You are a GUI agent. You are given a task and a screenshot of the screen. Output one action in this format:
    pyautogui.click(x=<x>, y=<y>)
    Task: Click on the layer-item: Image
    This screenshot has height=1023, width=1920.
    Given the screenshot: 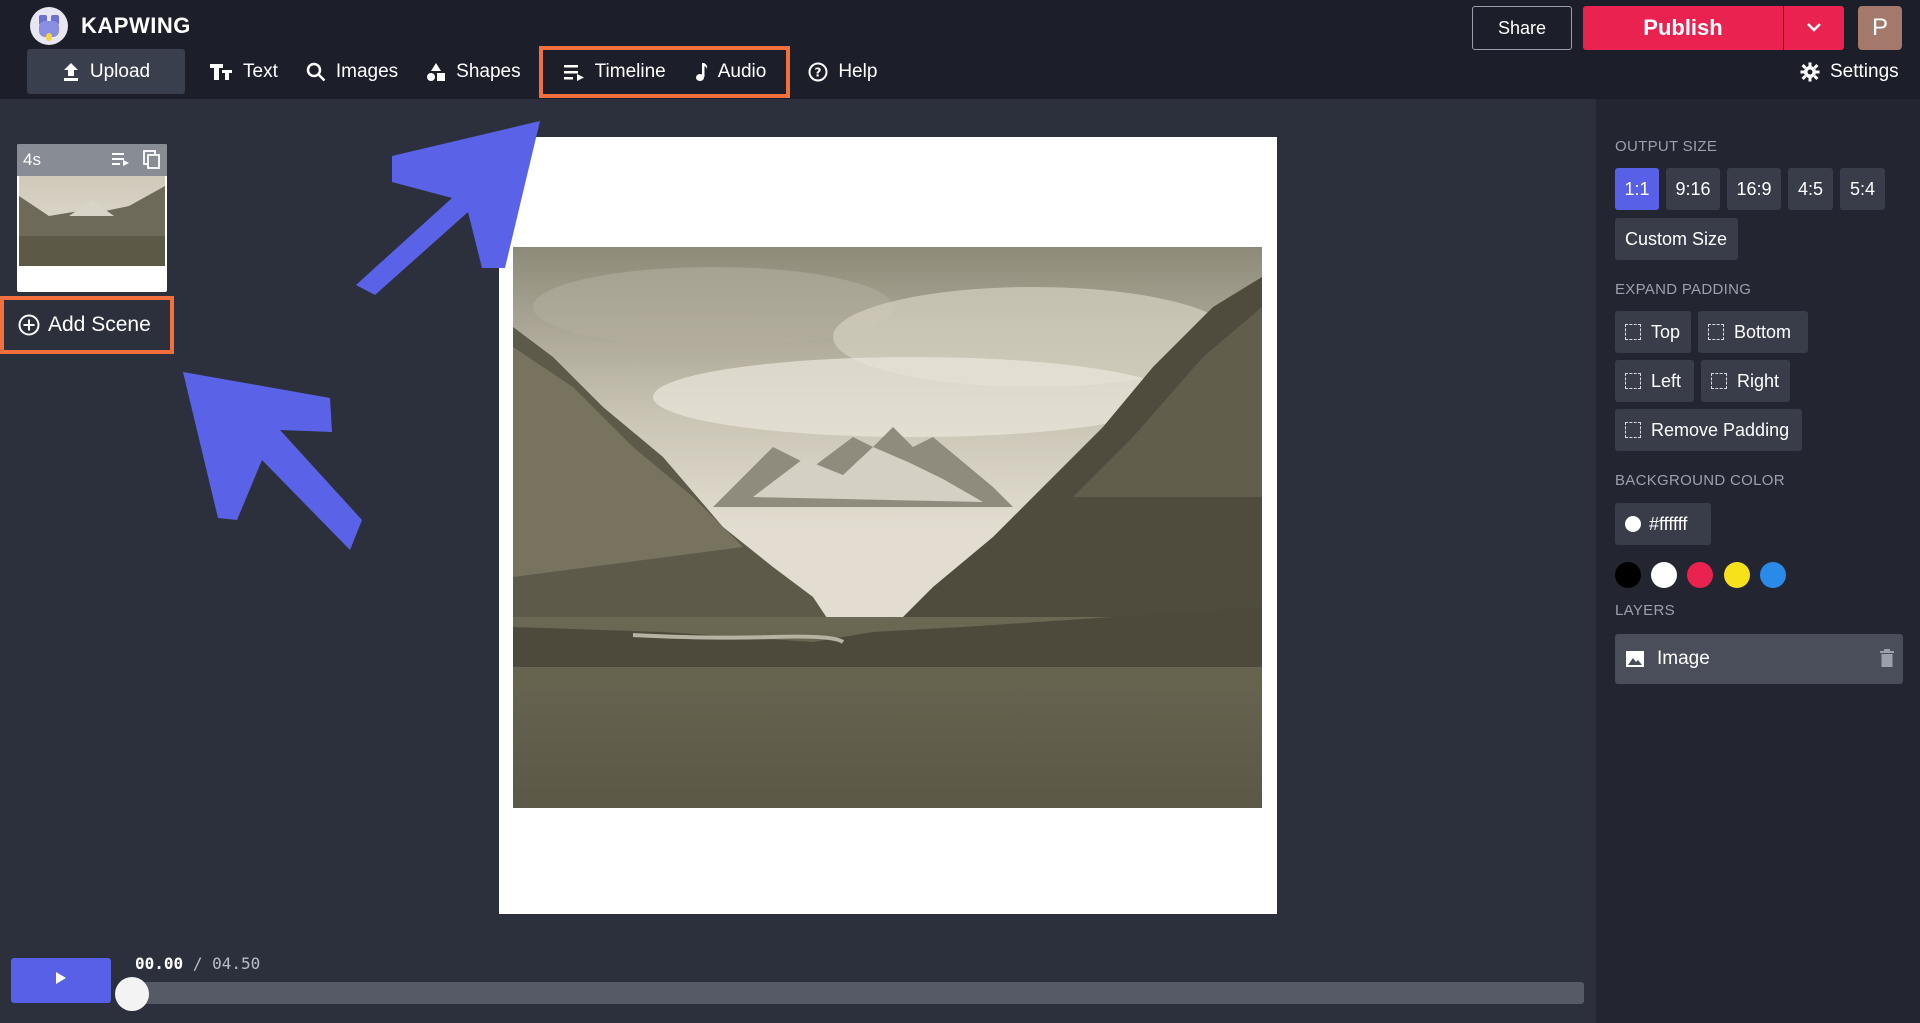 What is the action you would take?
    pyautogui.click(x=1759, y=659)
    